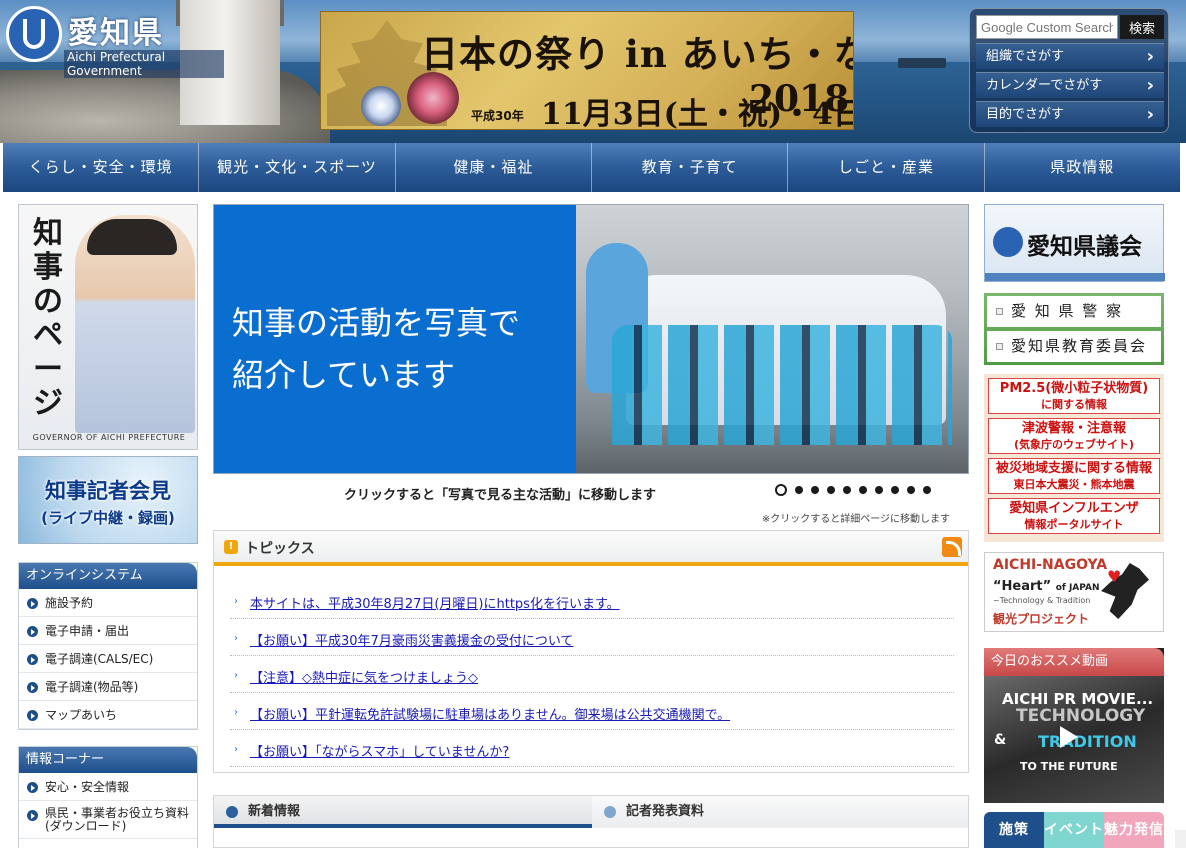 This screenshot has height=848, width=1186. I want to click on flower-illustration, so click(381, 106).